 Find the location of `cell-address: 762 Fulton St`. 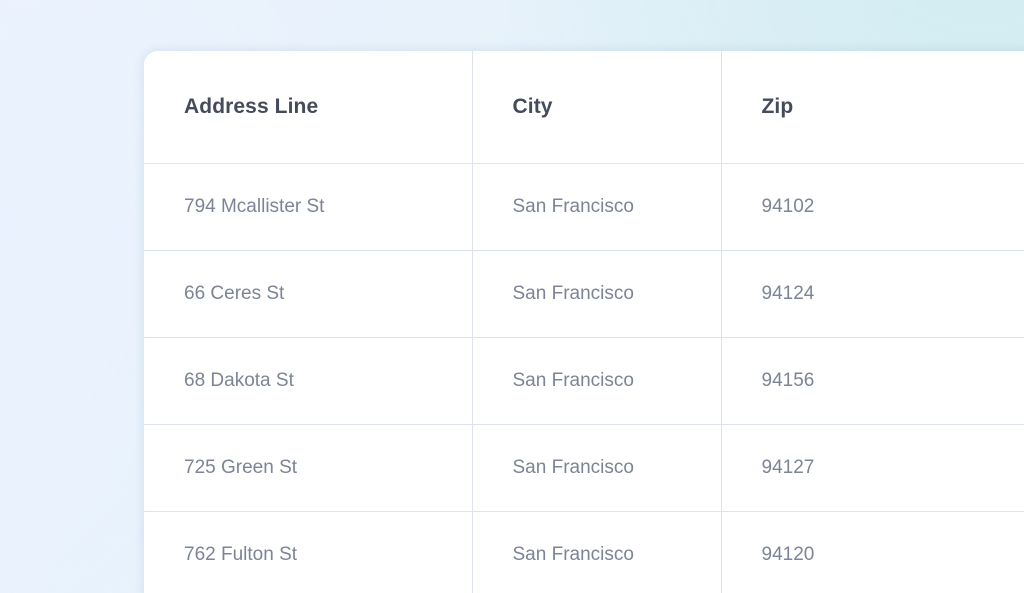

cell-address: 762 Fulton St is located at coordinates (308, 552).